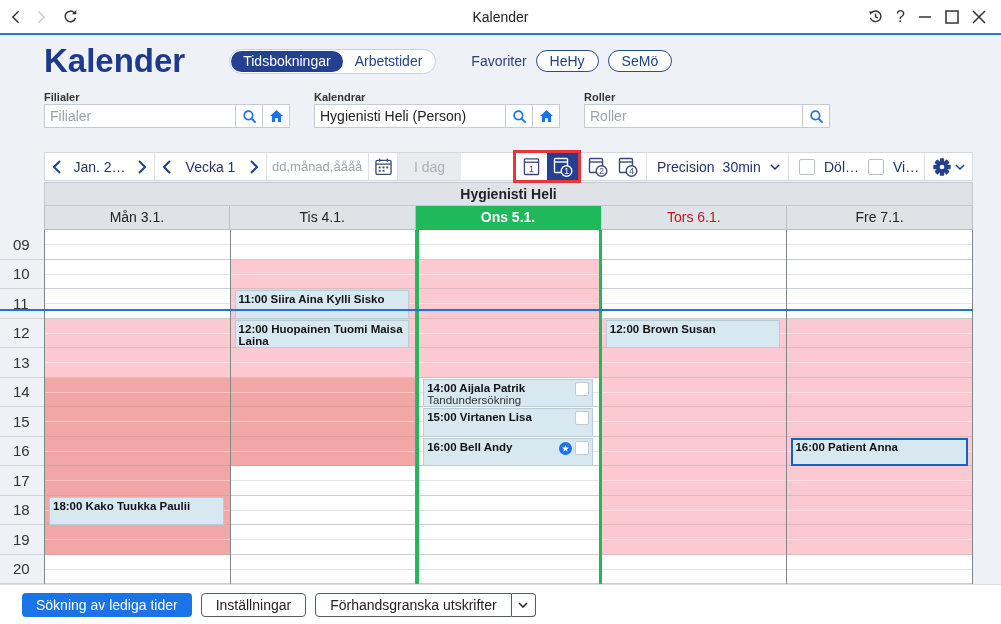 Image resolution: width=1001 pixels, height=624 pixels. I want to click on appointment-title: 18:00 Kako Tuukka Paulii, so click(122, 505).